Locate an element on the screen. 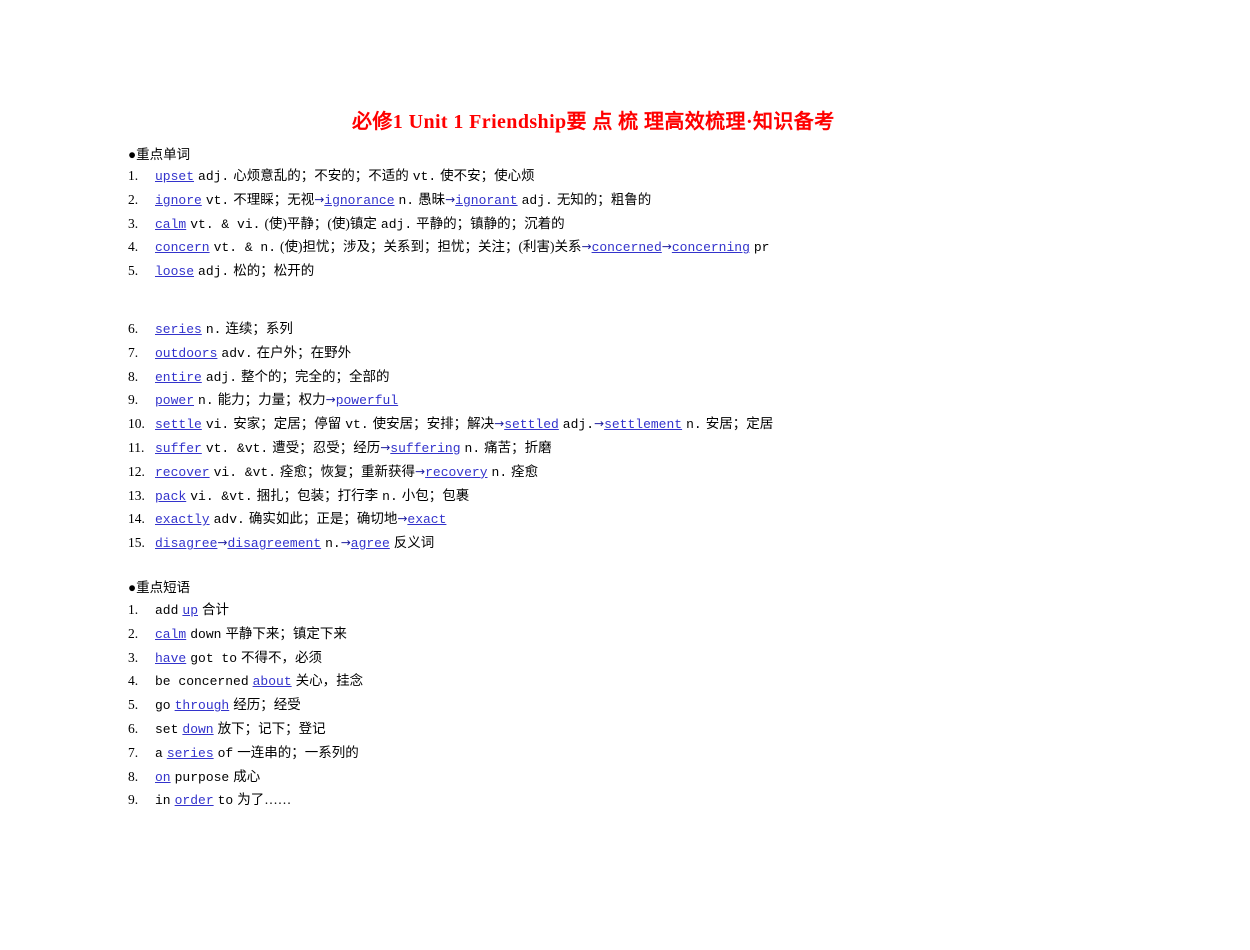 This screenshot has width=1250, height=950. keyword-link: agree is located at coordinates (370, 543).